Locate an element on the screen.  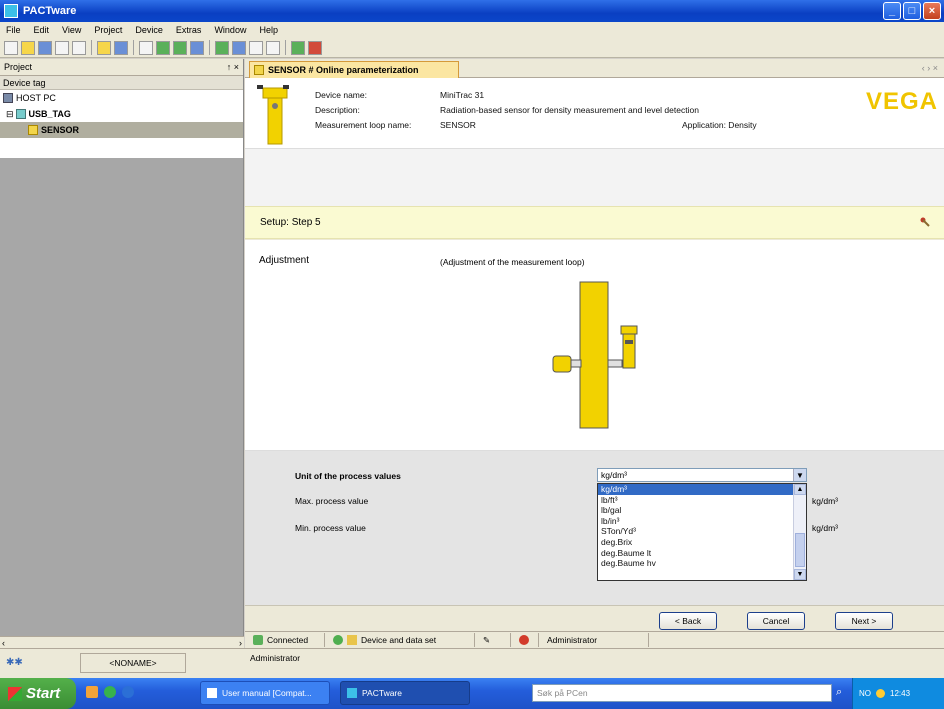
menu-view: View is located at coordinates (71, 30).